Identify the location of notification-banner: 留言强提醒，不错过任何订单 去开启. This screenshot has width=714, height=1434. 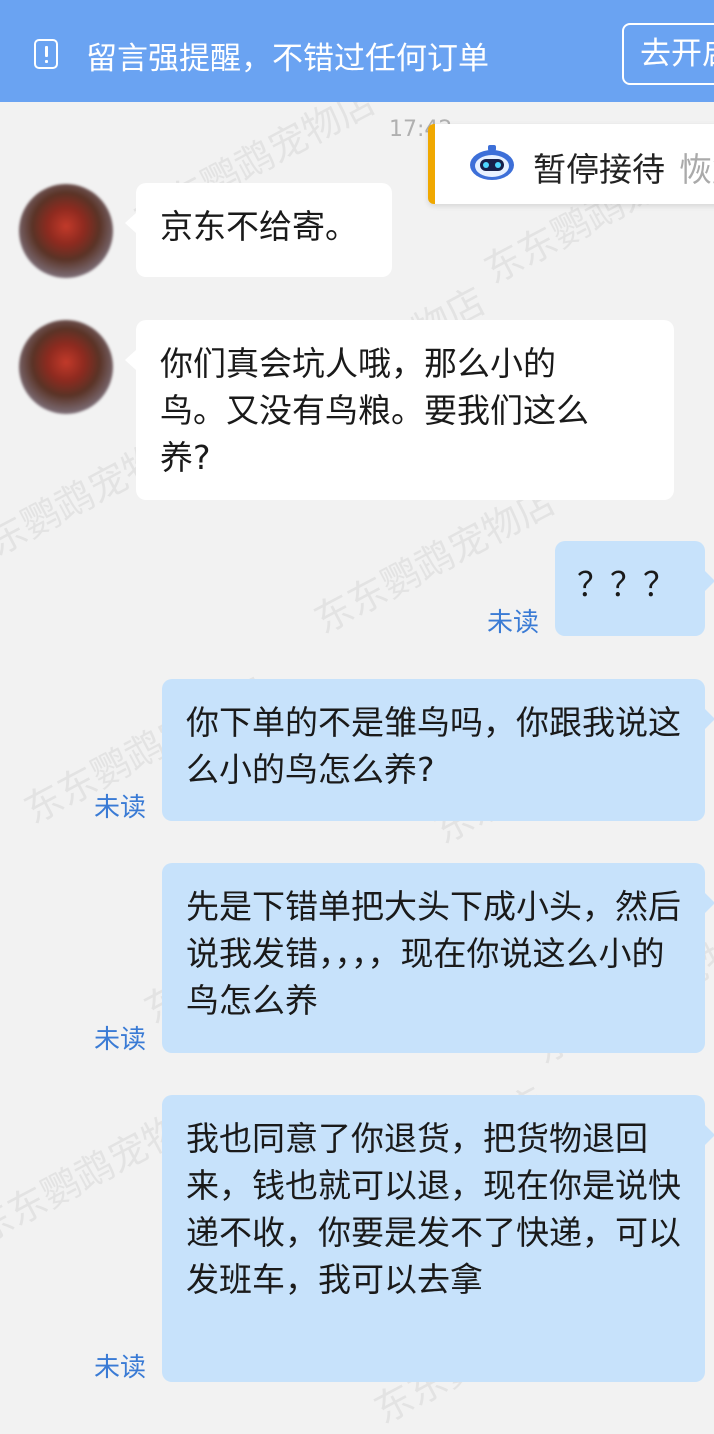
(357, 51).